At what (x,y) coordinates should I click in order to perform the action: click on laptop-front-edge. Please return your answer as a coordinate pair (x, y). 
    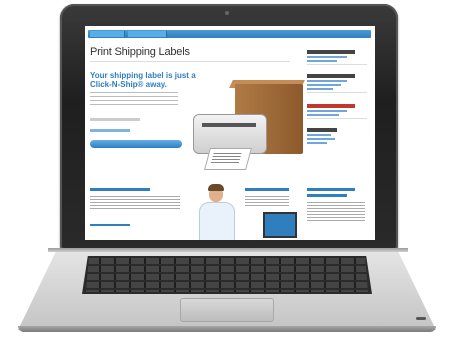
    Looking at the image, I should click on (227, 329).